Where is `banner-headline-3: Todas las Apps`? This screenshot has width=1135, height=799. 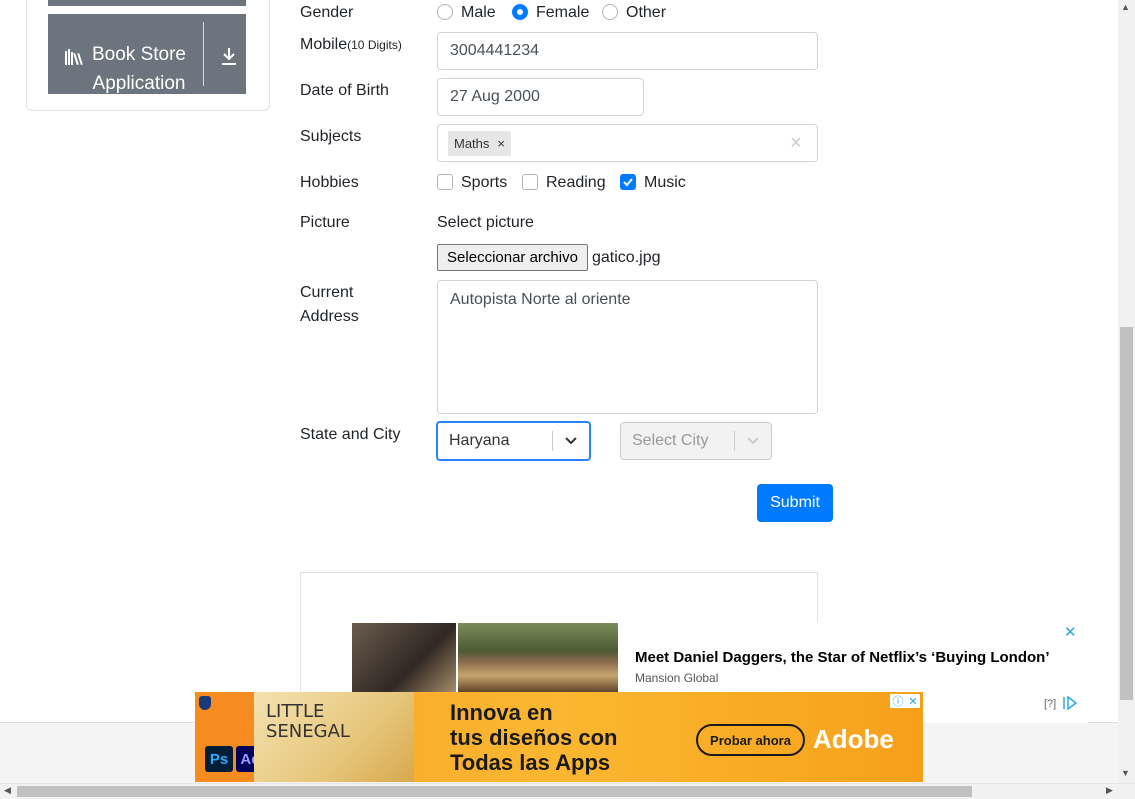 banner-headline-3: Todas las Apps is located at coordinates (530, 762).